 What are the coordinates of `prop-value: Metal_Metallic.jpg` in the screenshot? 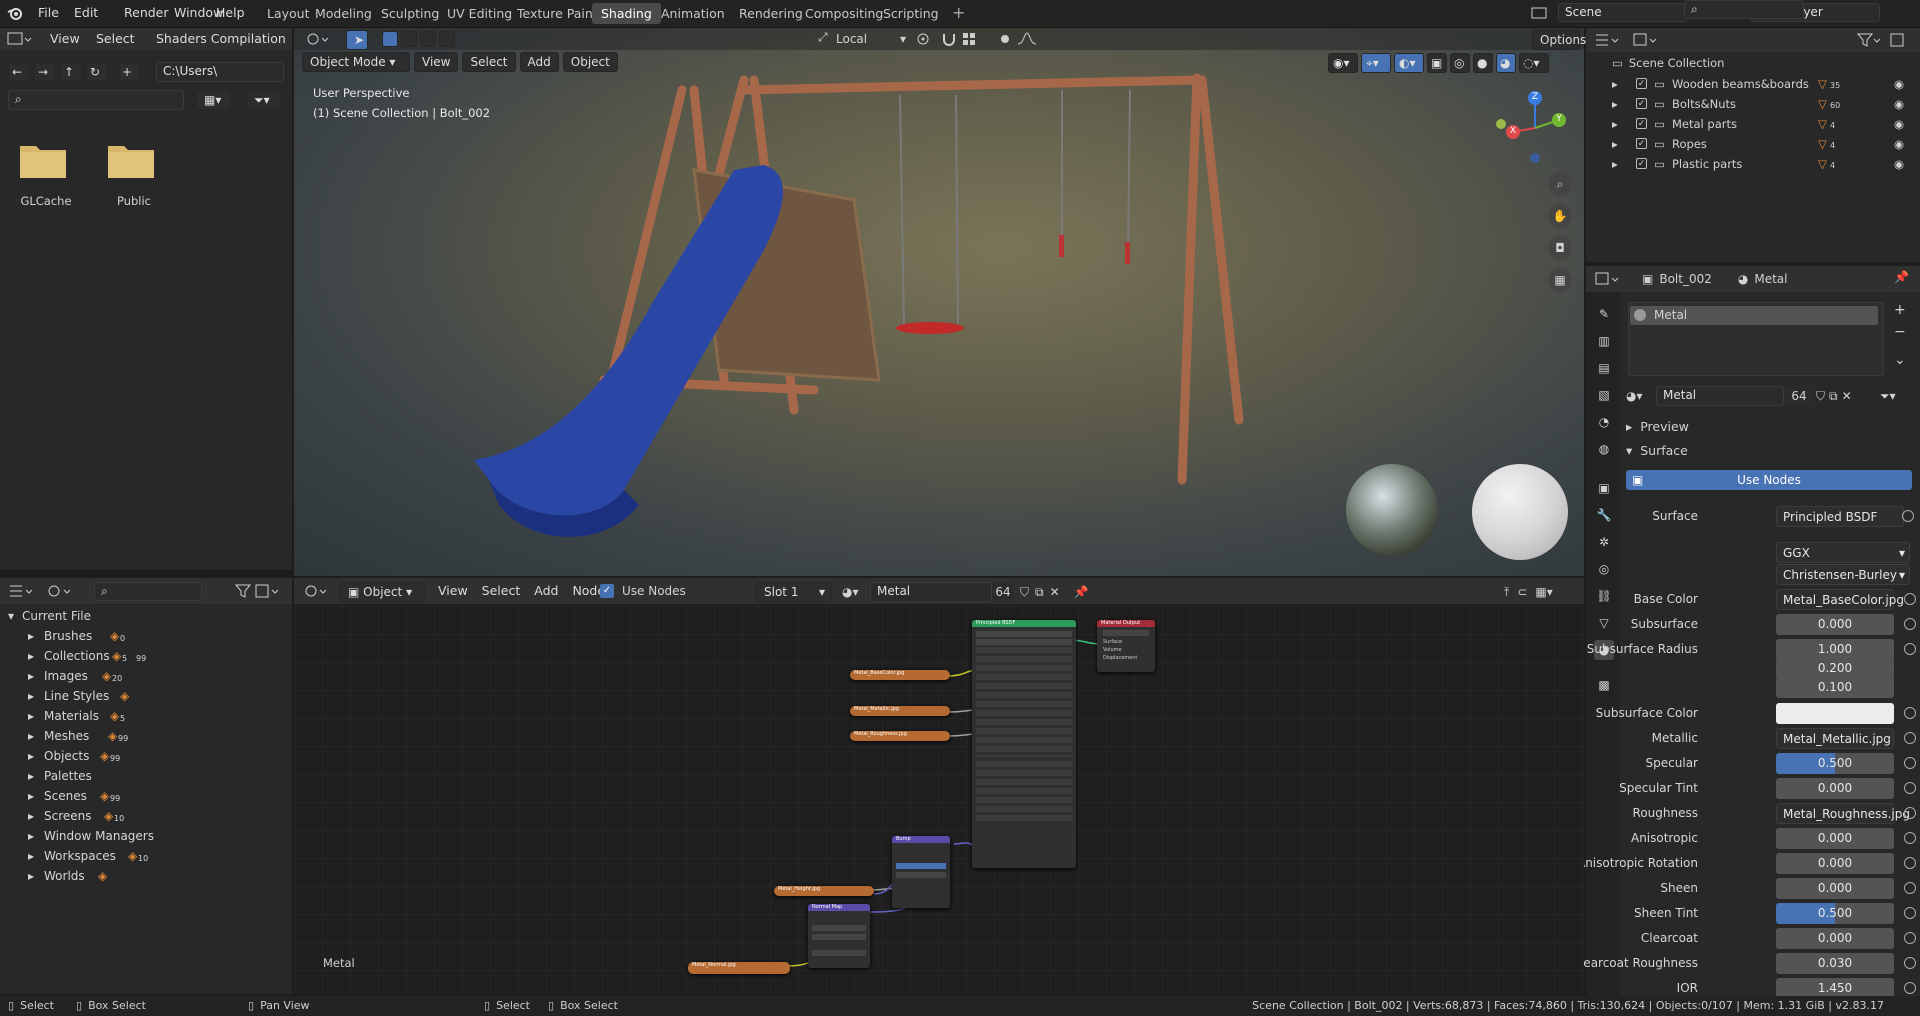 It's located at (1835, 738).